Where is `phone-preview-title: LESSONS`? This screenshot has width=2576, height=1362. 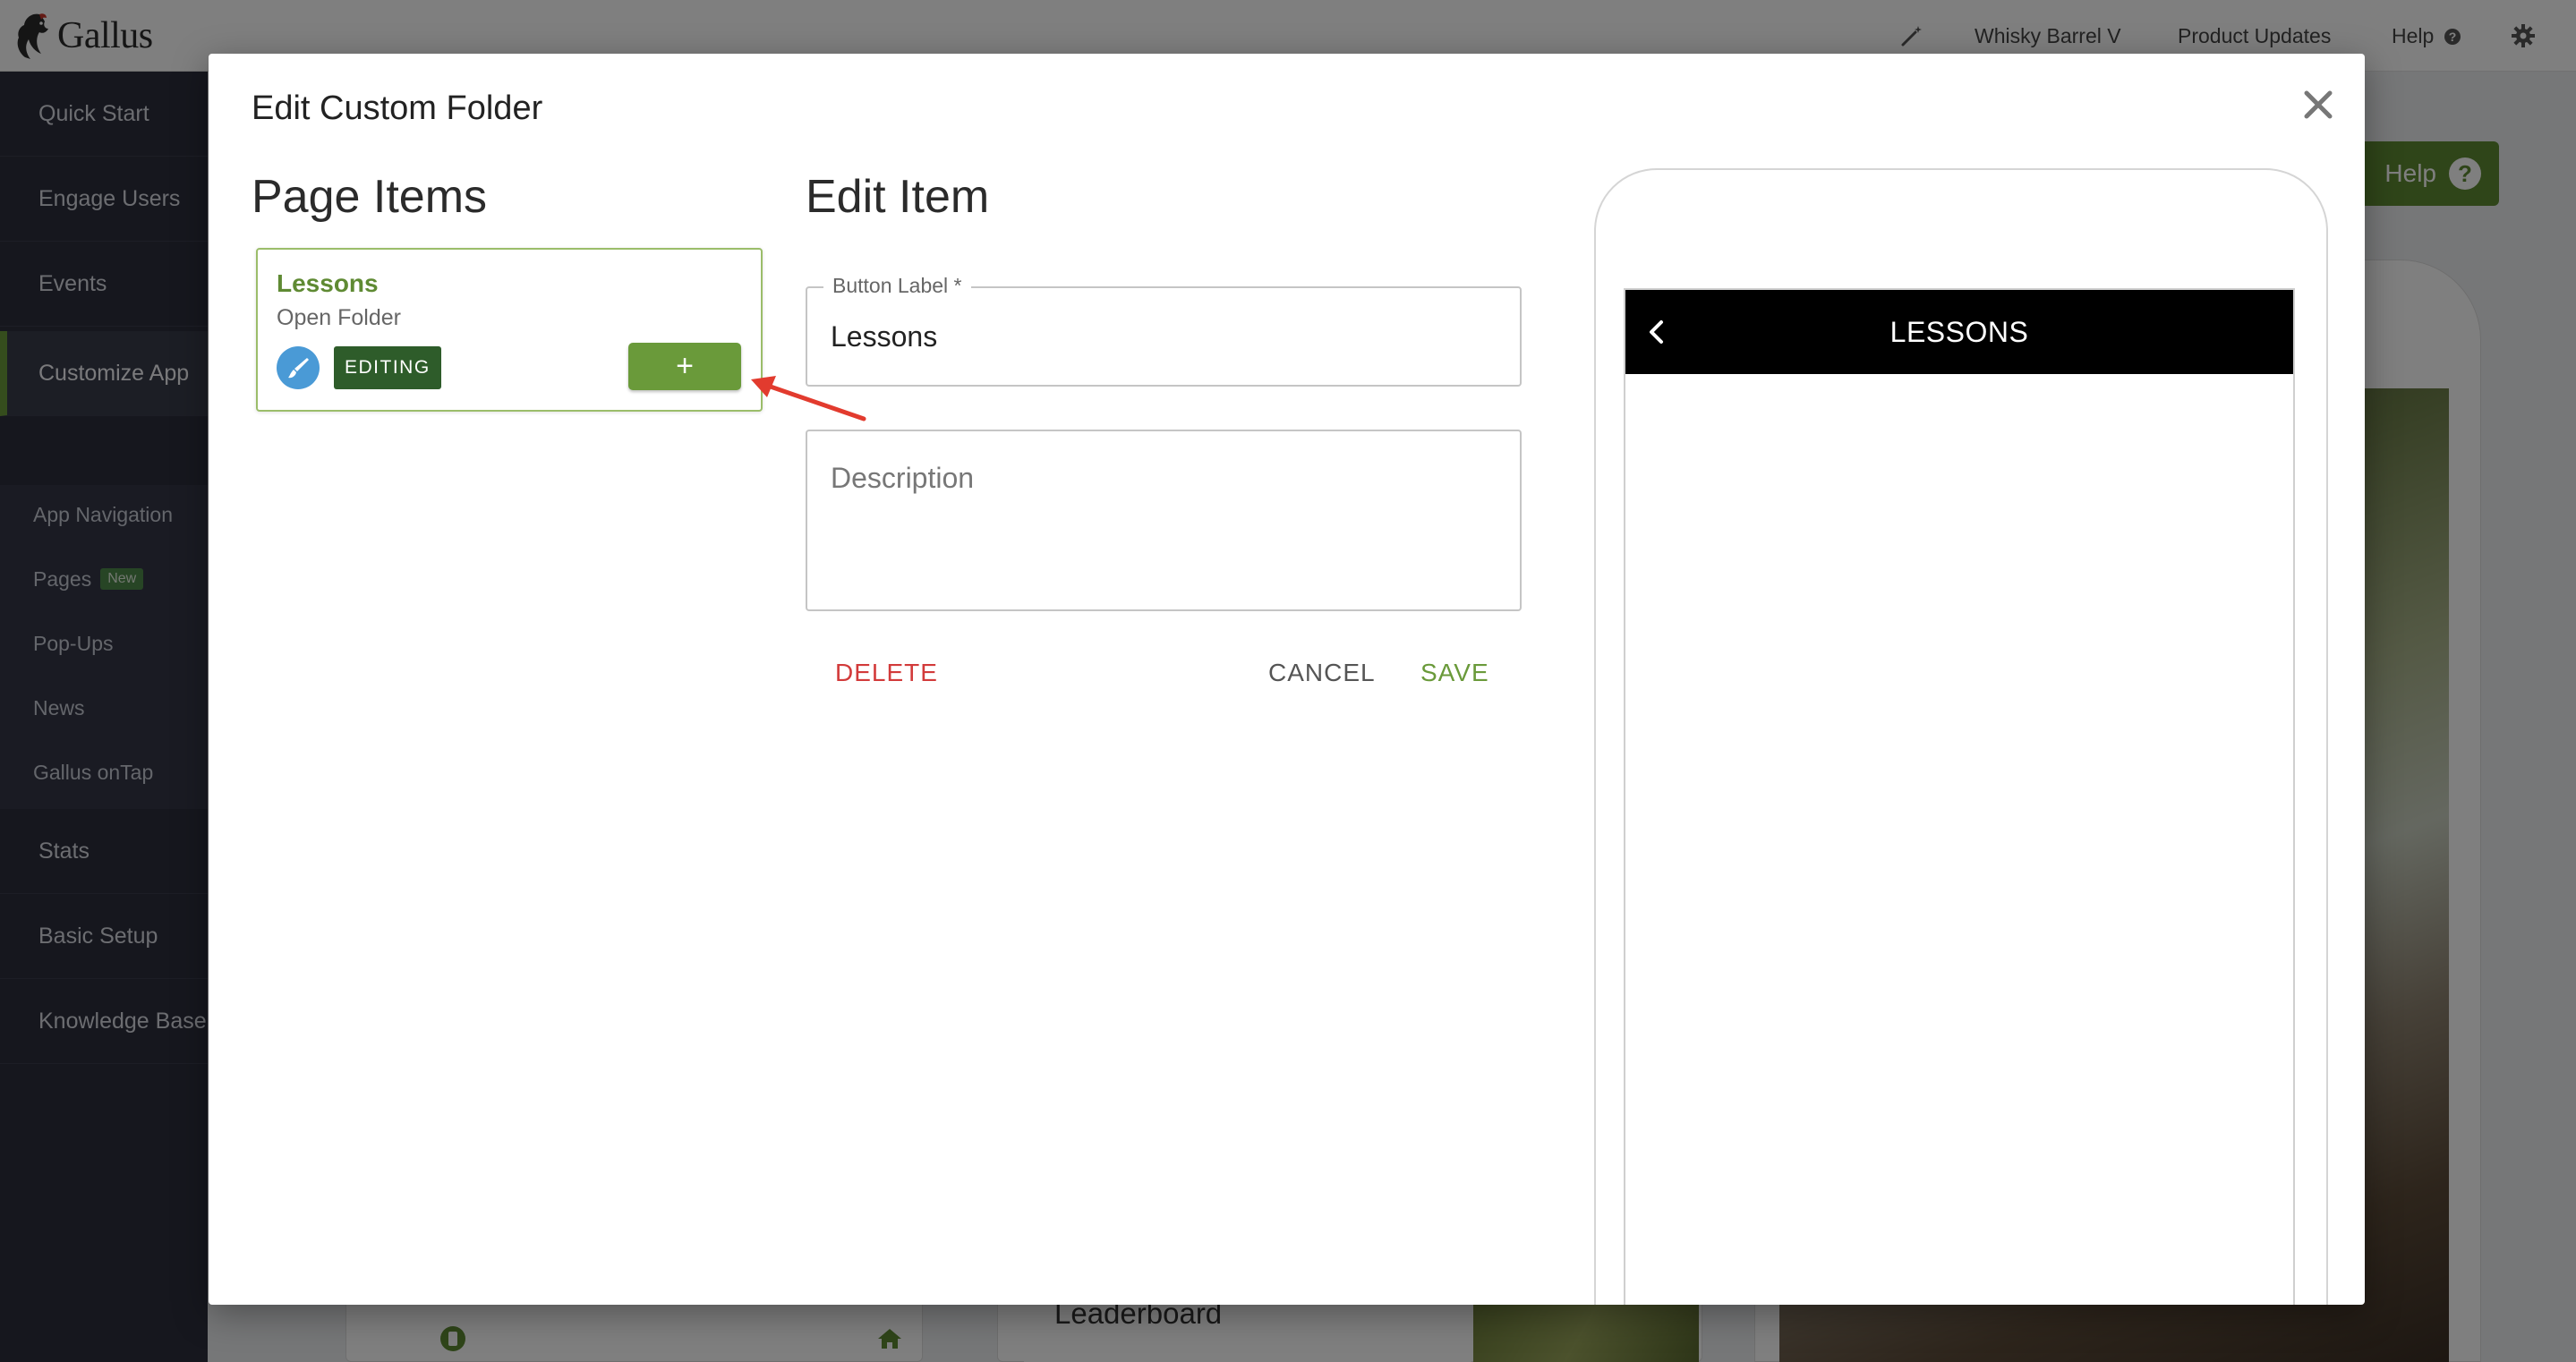
phone-preview-title: LESSONS is located at coordinates (1959, 331).